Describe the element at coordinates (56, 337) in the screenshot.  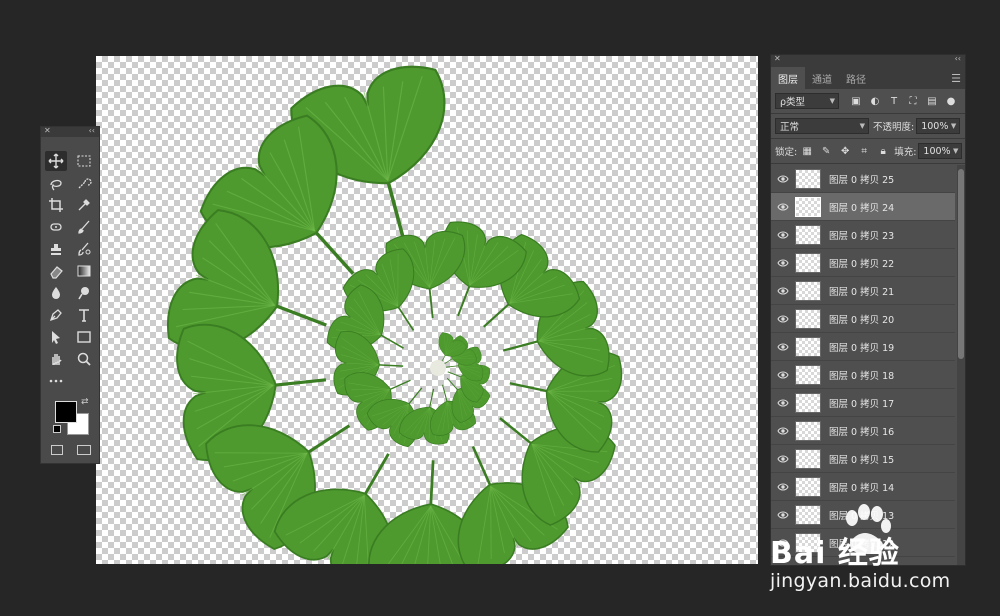
I see `path-select-icon` at that location.